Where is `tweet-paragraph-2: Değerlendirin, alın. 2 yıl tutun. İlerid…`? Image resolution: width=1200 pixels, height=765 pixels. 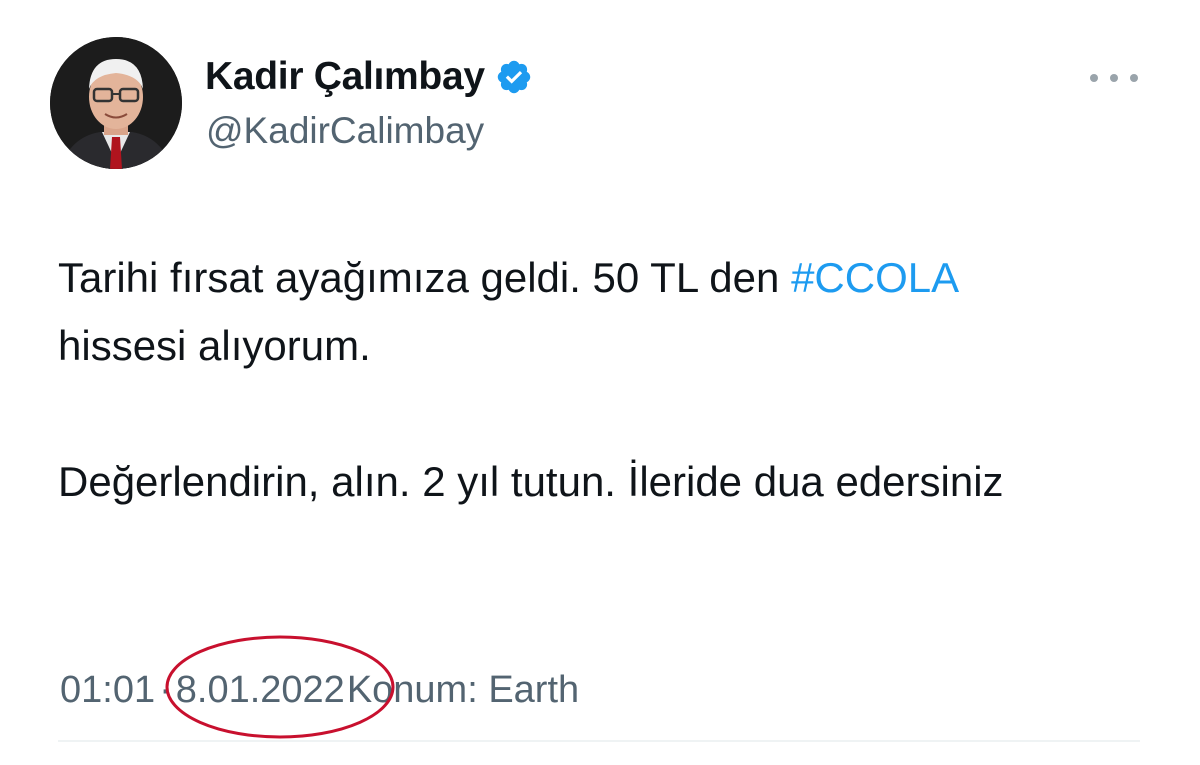 tweet-paragraph-2: Değerlendirin, alın. 2 yıl tutun. İlerid… is located at coordinates (531, 481).